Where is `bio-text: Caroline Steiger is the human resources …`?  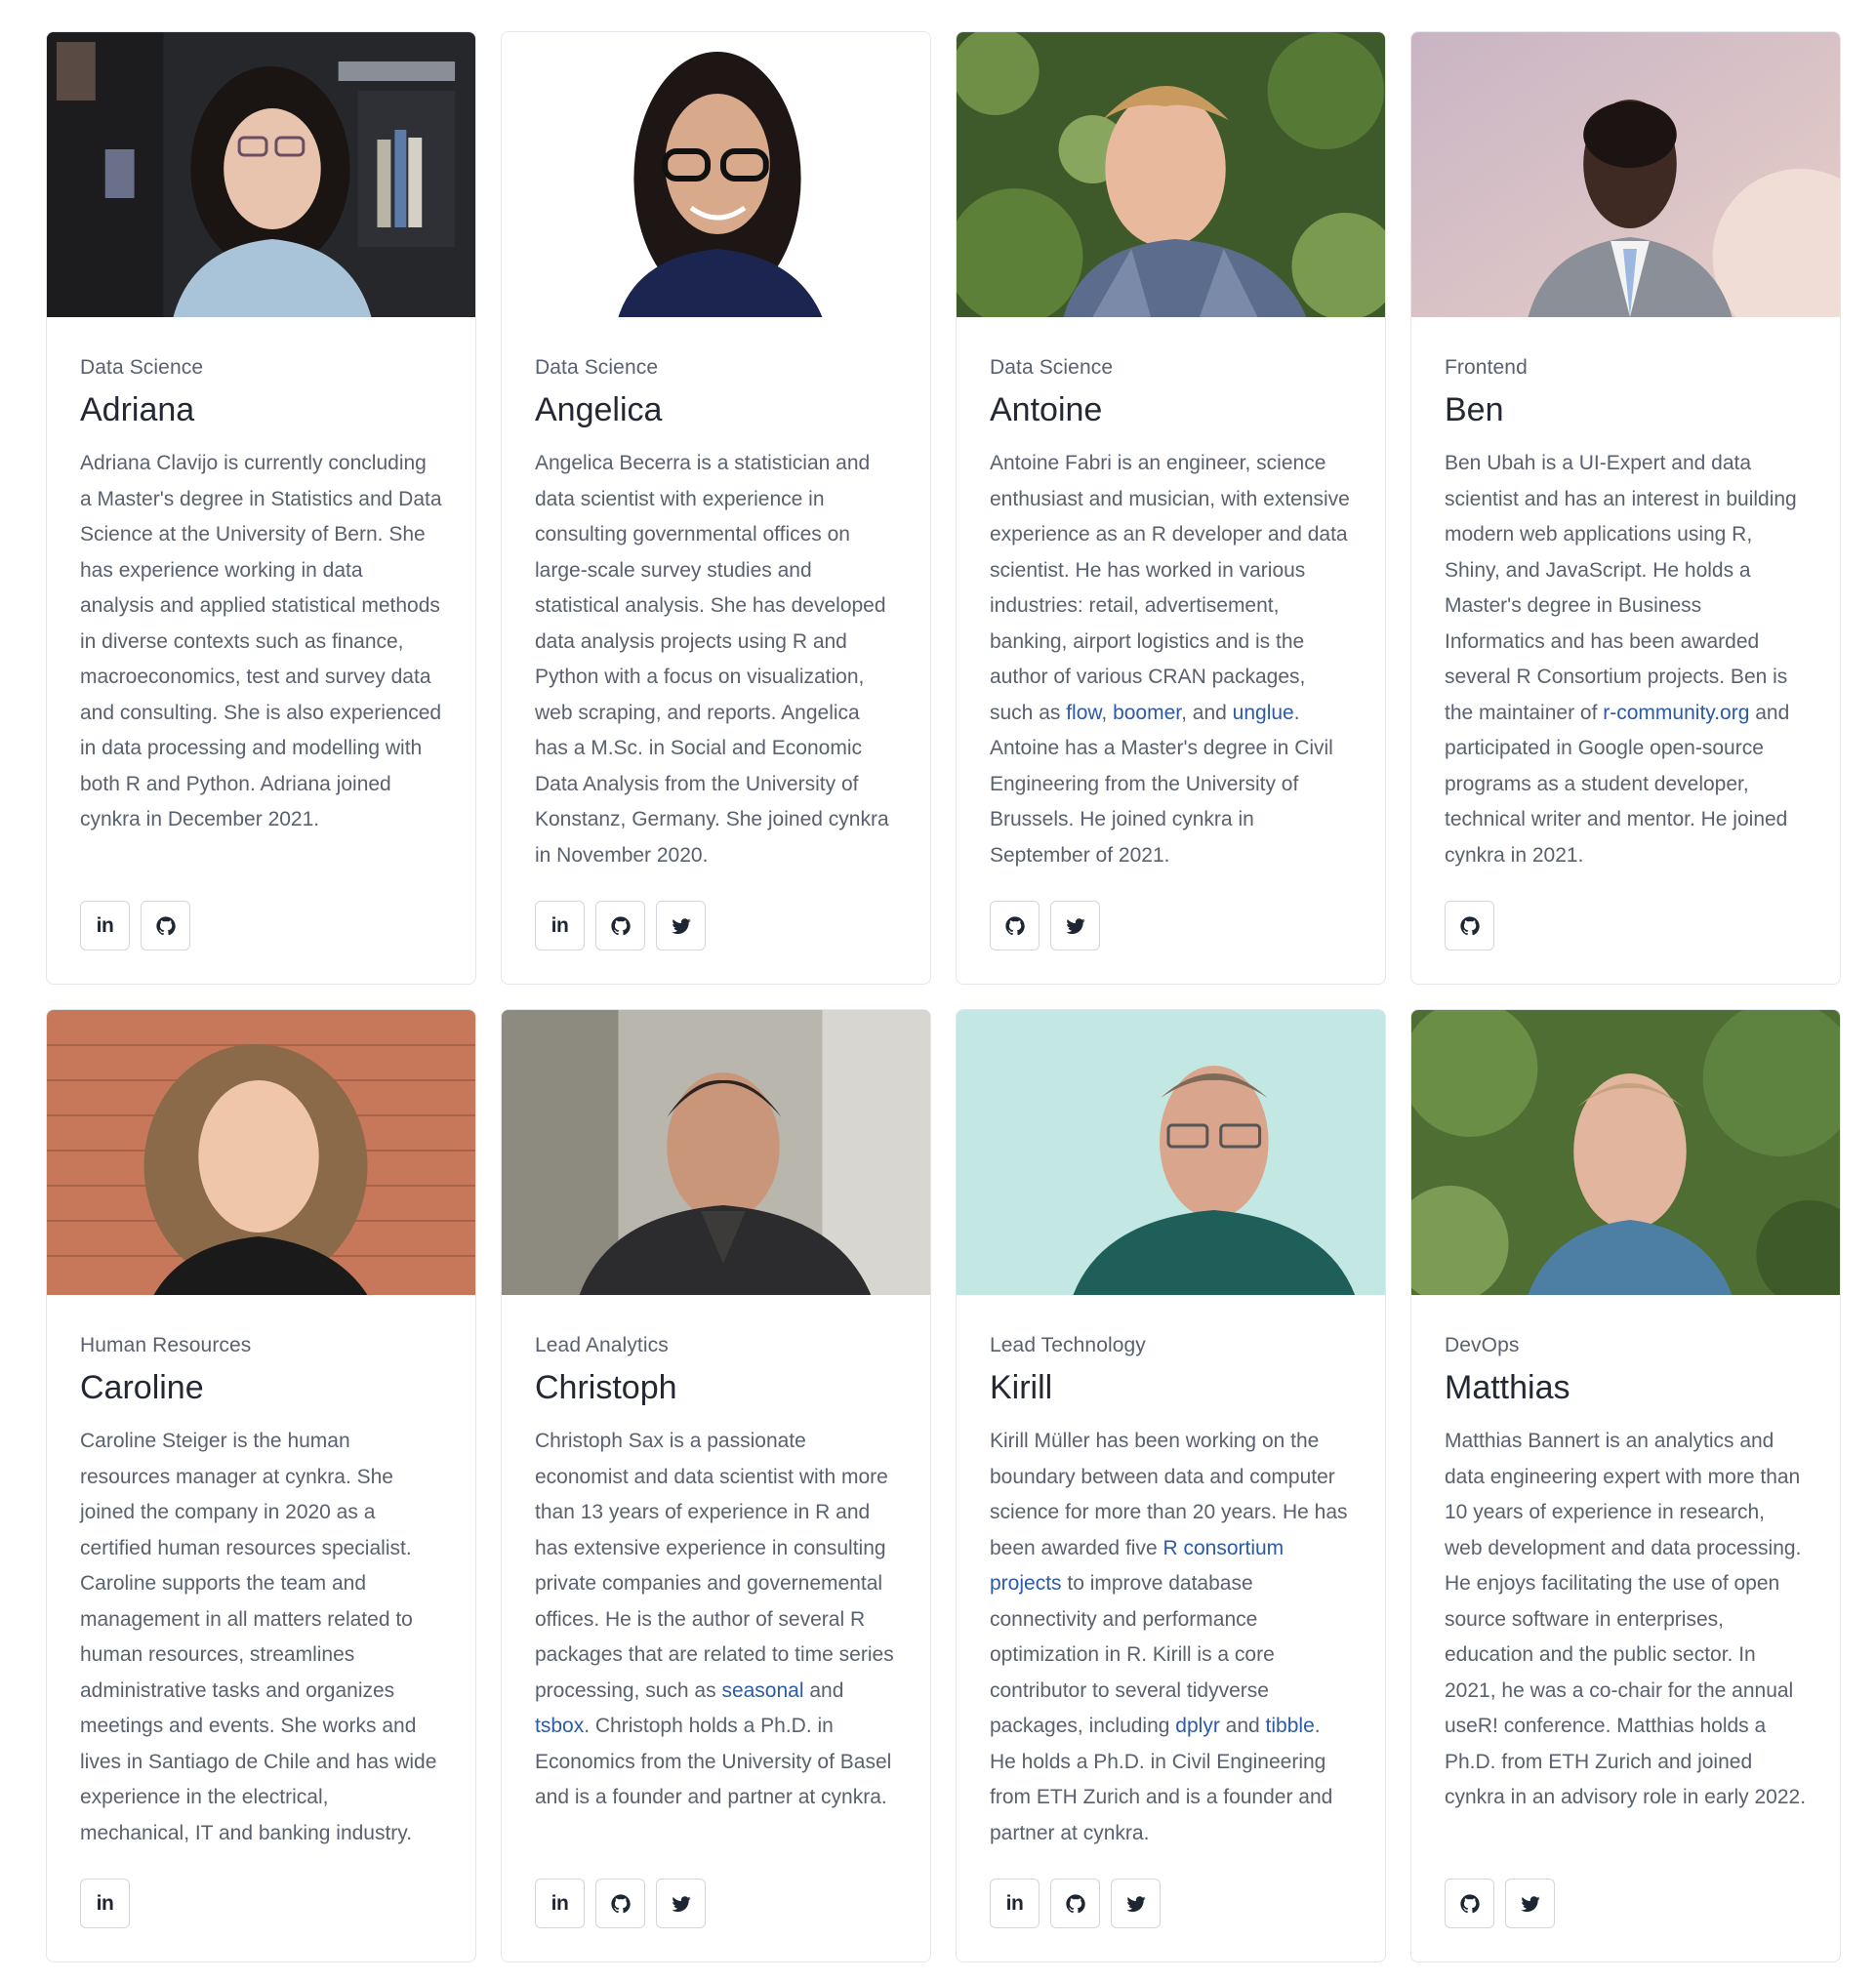
bio-text: Caroline Steiger is the human resources … is located at coordinates (258, 1637).